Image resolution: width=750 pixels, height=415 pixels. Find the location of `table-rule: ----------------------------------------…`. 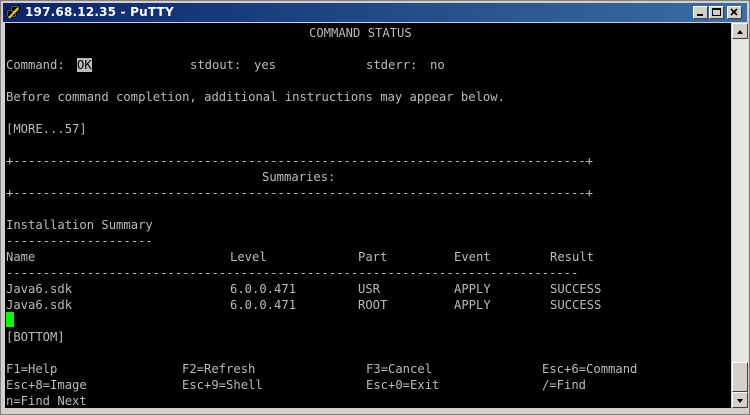

table-rule: ----------------------------------------… is located at coordinates (292, 273).